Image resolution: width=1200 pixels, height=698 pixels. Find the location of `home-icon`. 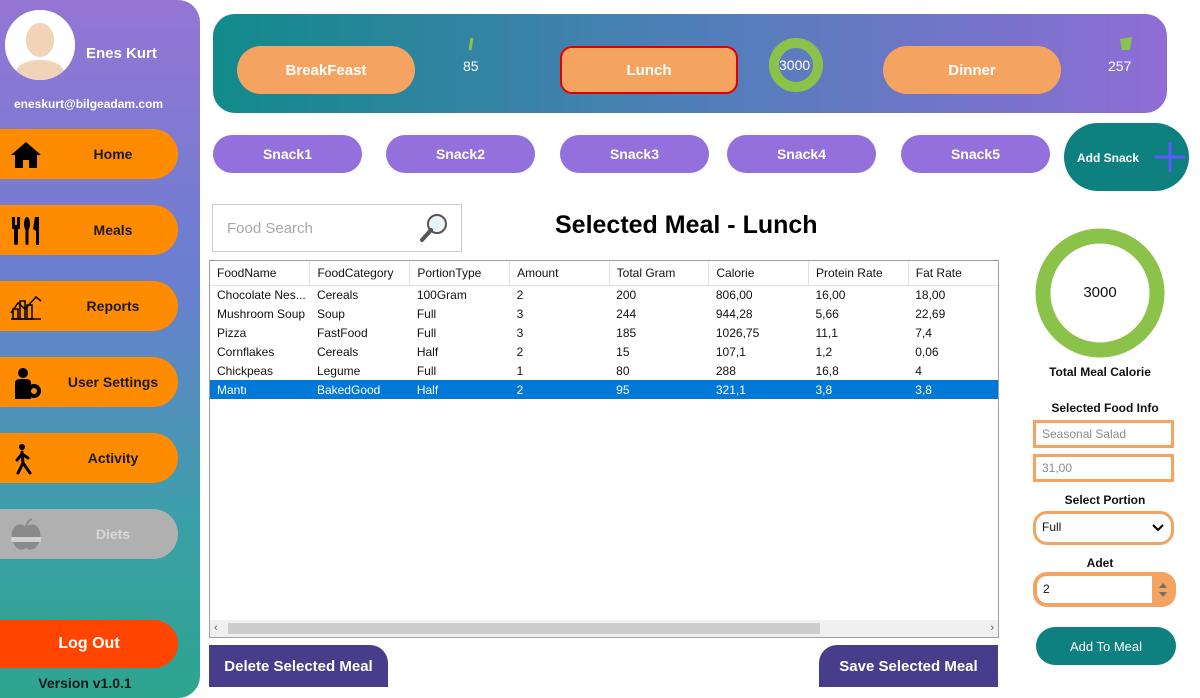

home-icon is located at coordinates (26, 155).